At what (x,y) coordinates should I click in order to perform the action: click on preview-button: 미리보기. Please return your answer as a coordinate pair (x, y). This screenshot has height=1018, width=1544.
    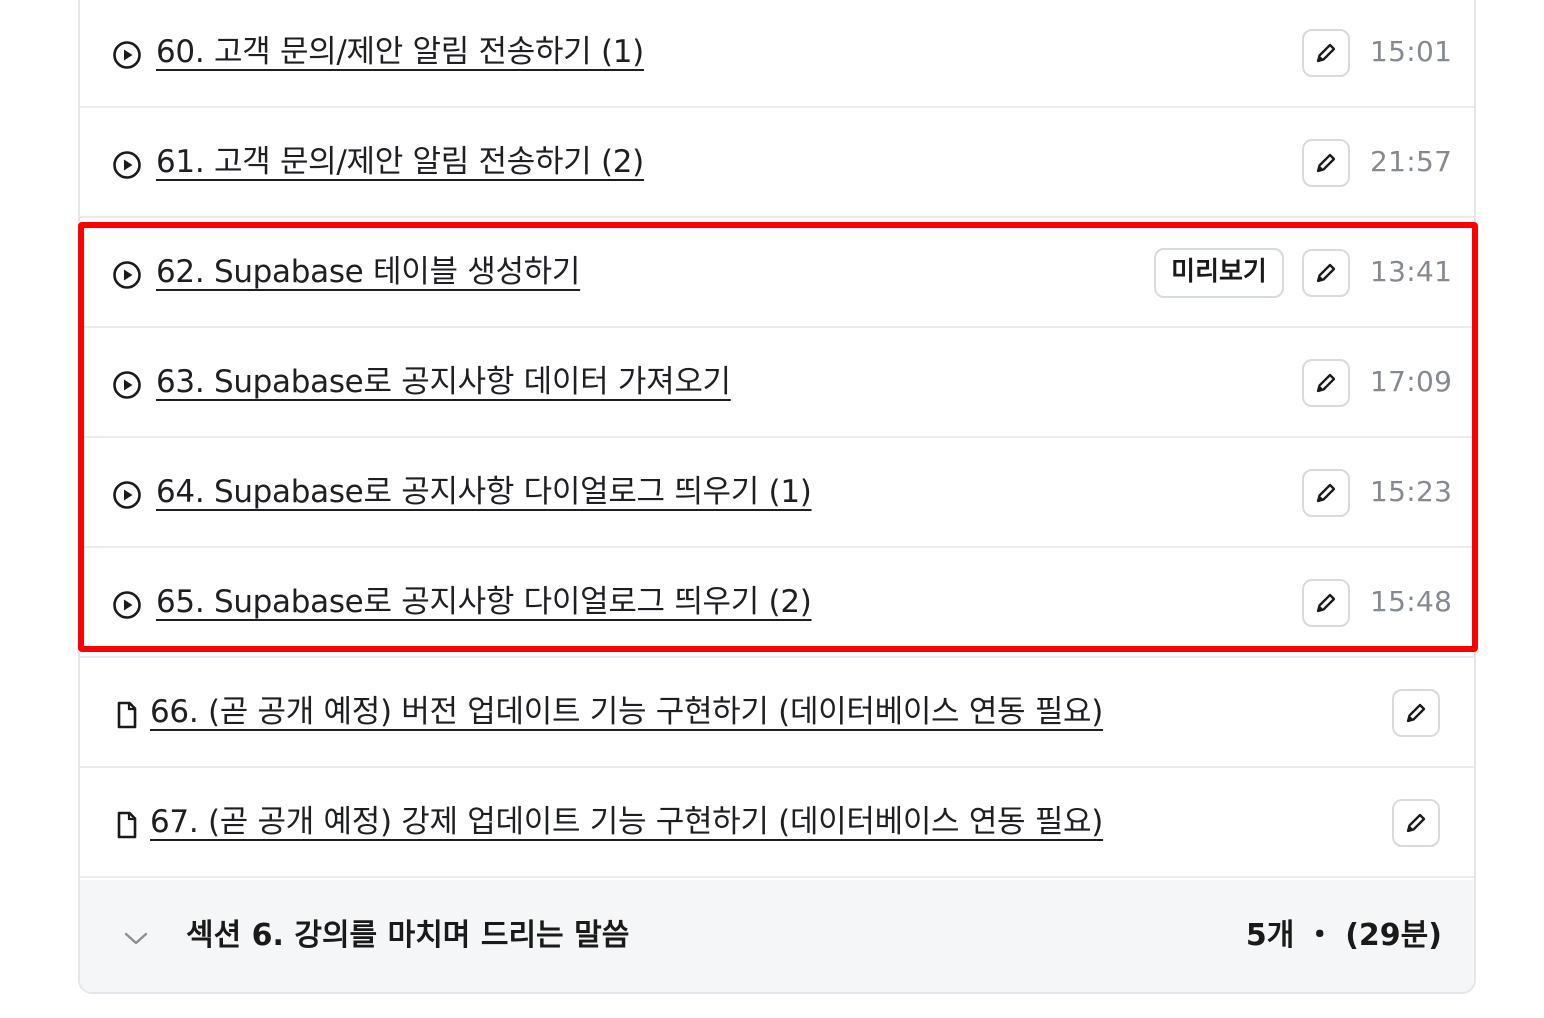
    Looking at the image, I should click on (1219, 273).